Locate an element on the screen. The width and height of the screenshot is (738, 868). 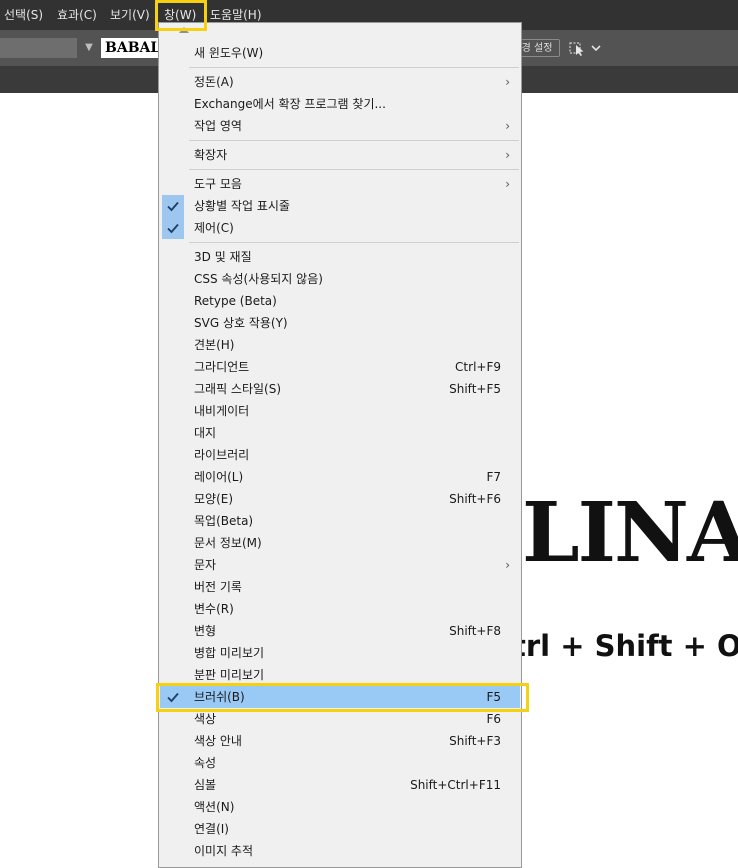
menu-item-label: 새 윈도우(W) is located at coordinates (229, 53).